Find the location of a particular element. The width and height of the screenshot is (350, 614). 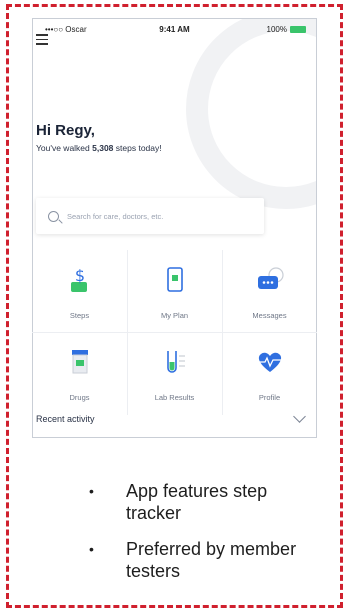

tile-drugs: Drugs is located at coordinates (79, 373).